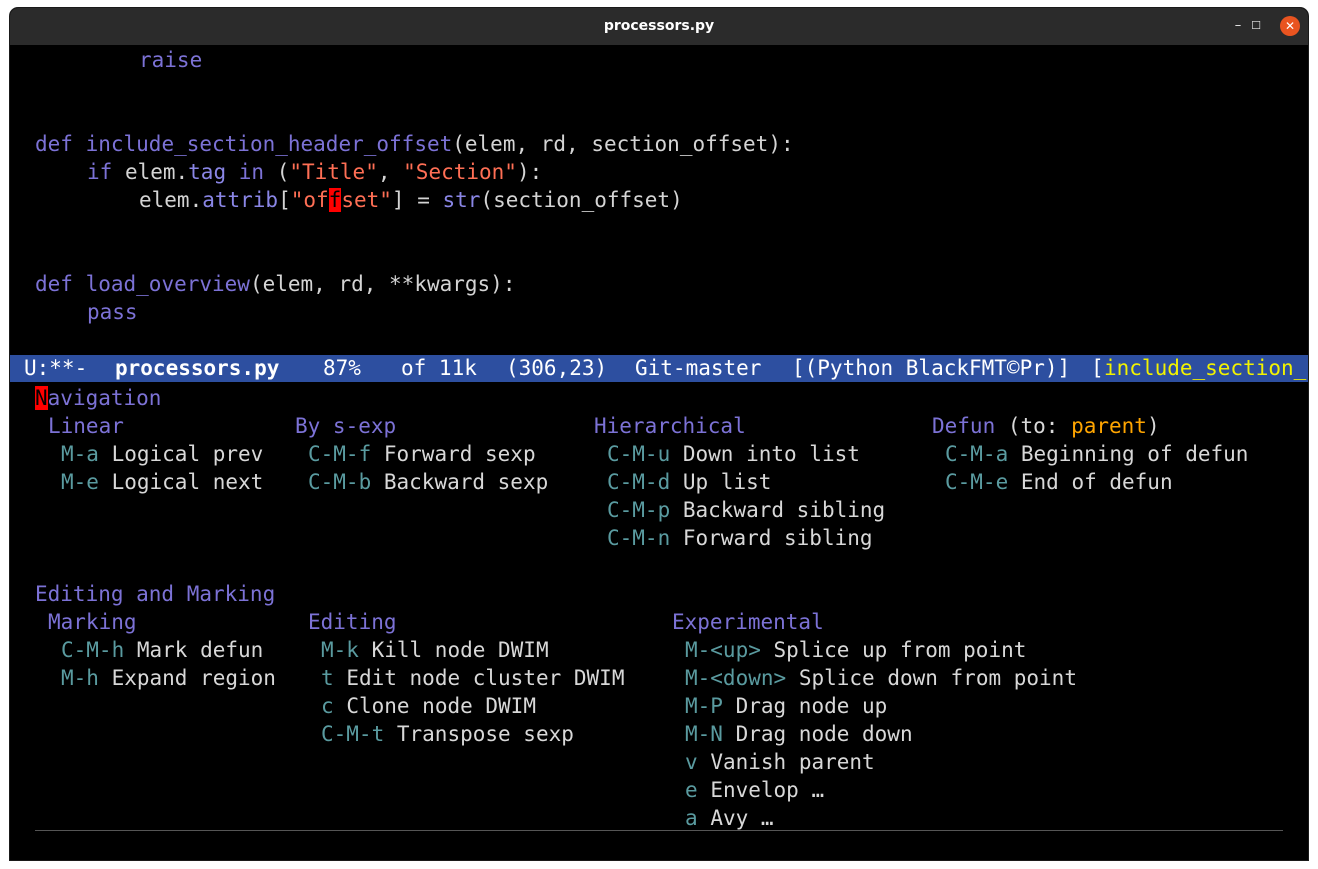 This screenshot has width=1318, height=869. What do you see at coordinates (240, 200) in the screenshot?
I see `code-attribute: attrib` at bounding box center [240, 200].